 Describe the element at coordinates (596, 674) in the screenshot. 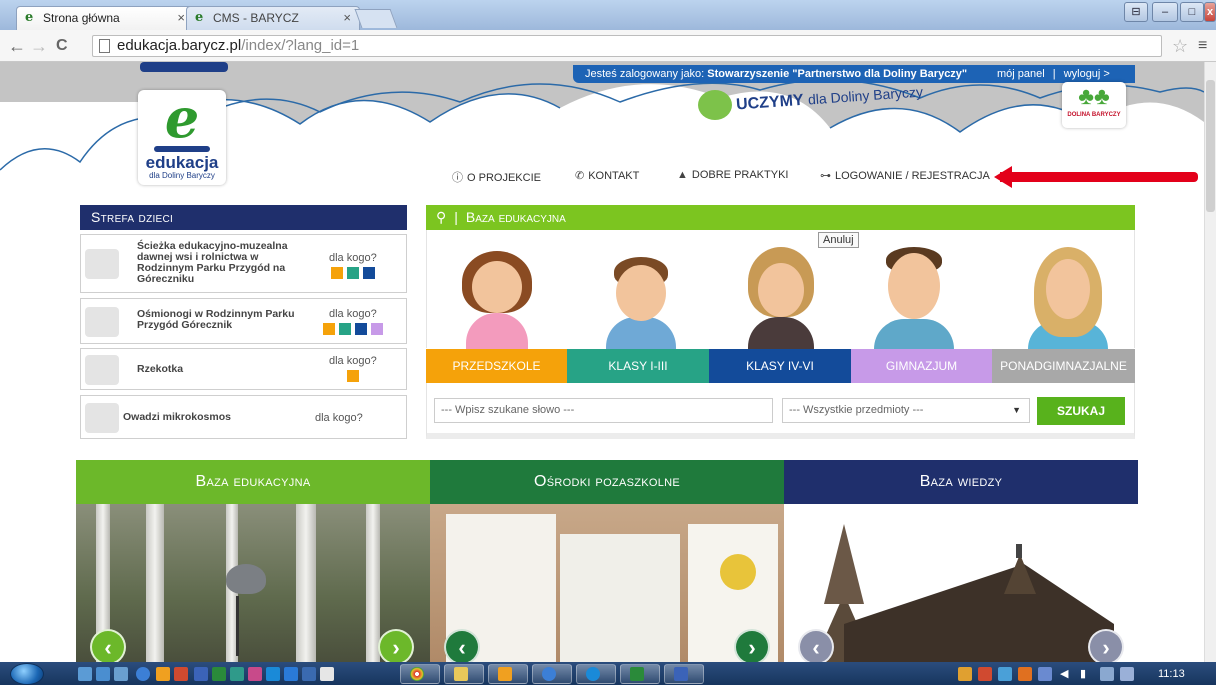

I see `taskbar-skype` at that location.